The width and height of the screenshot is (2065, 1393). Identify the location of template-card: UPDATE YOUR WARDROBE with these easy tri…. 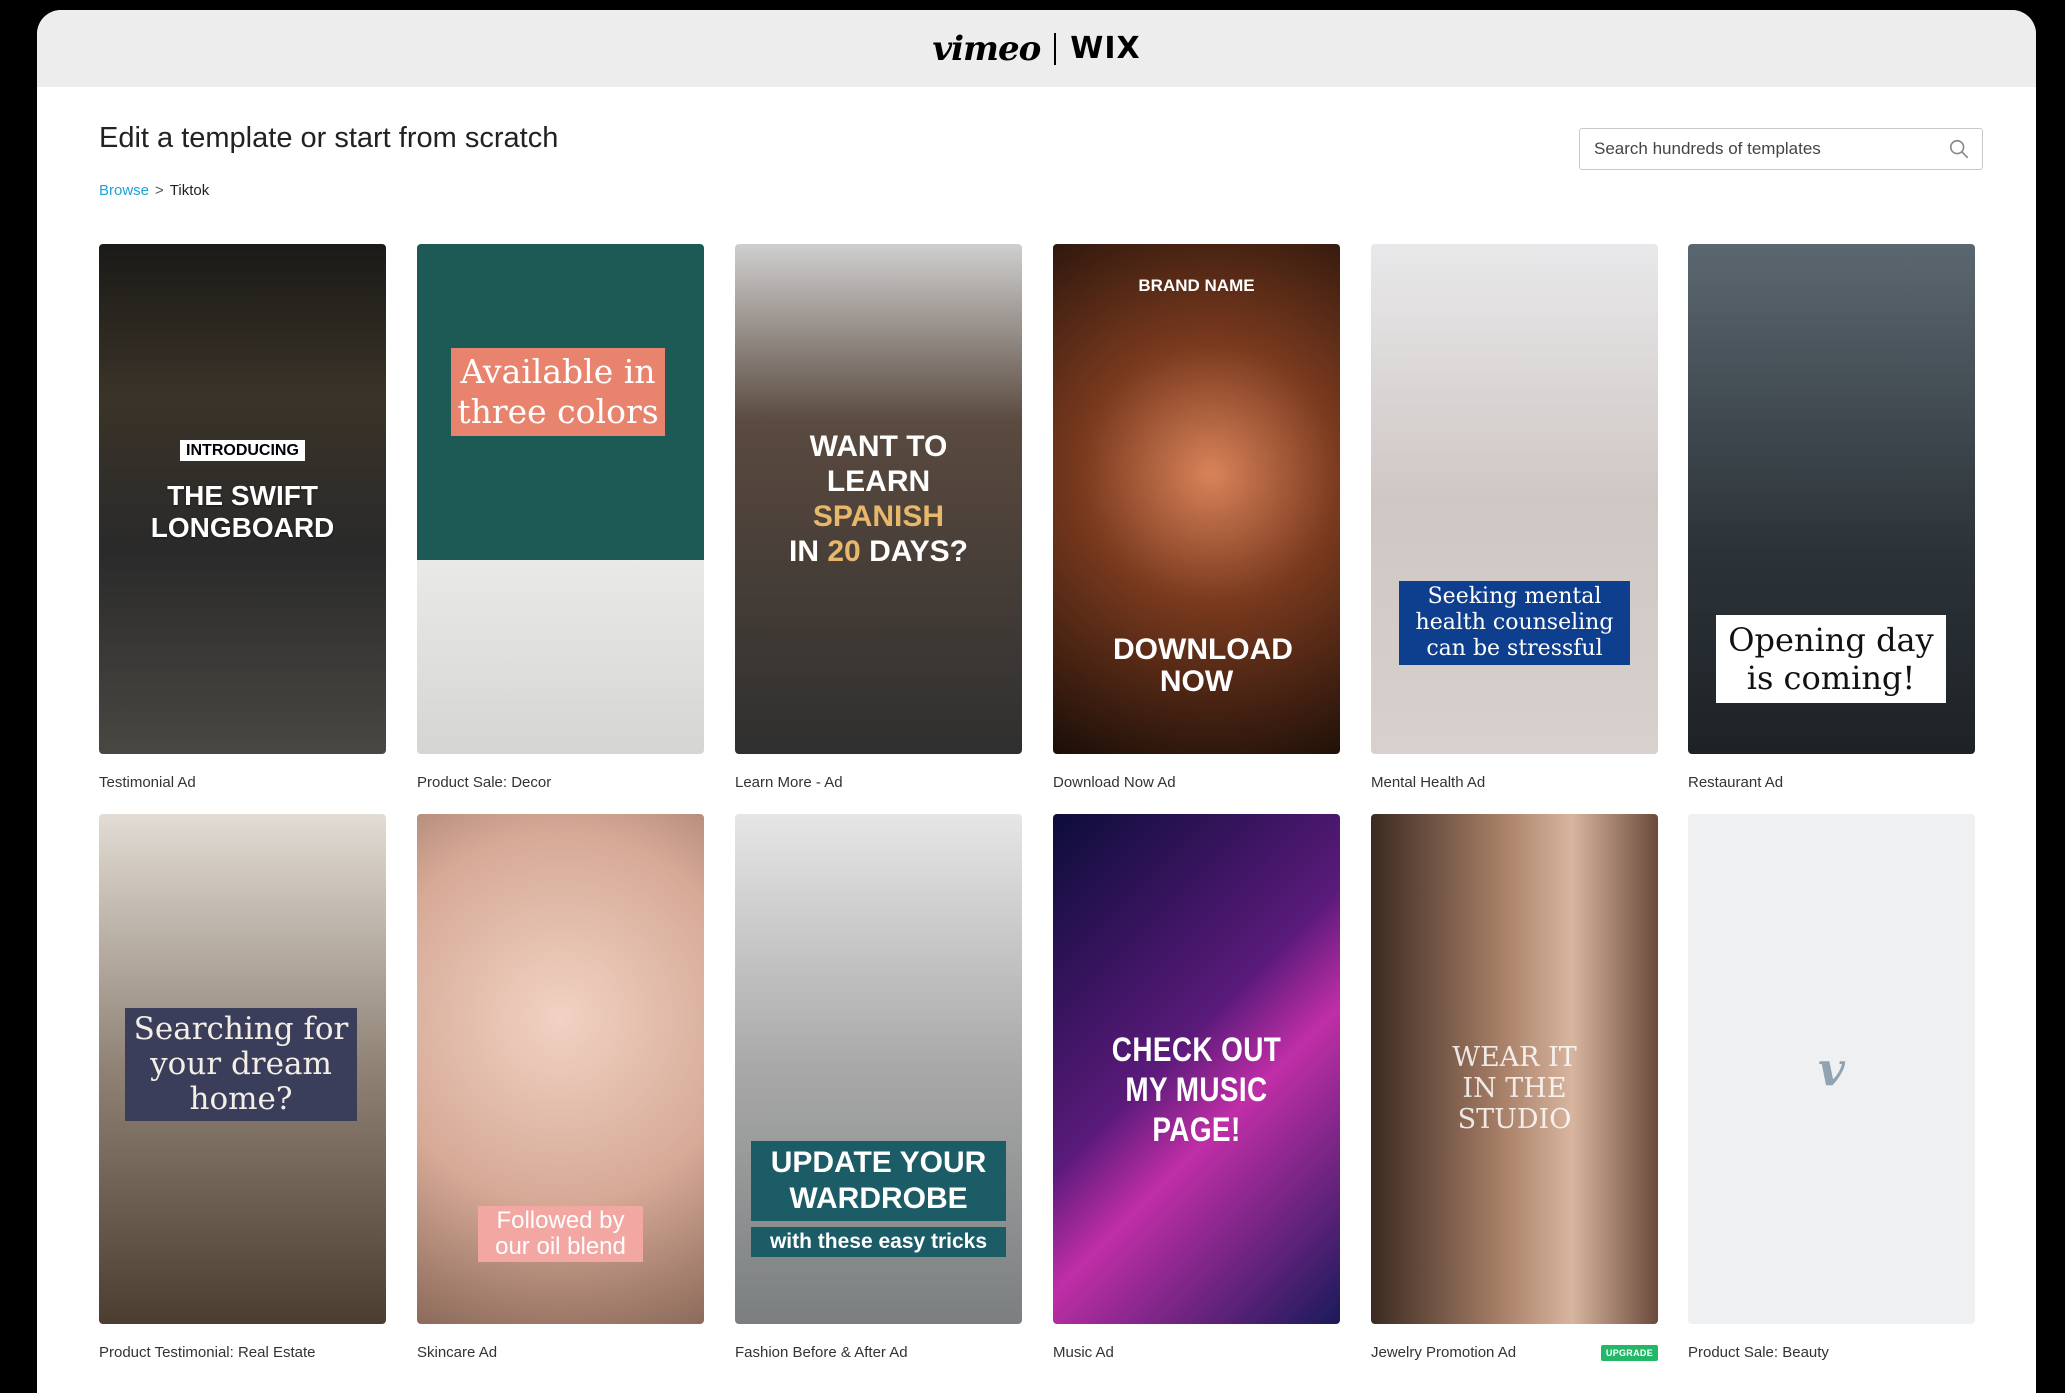
(878, 1087).